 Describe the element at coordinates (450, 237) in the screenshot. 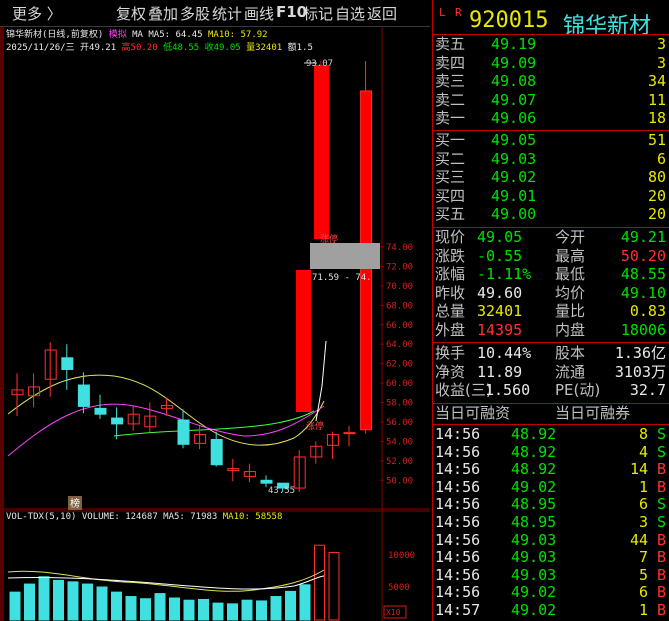

I see `stat-label-left: 现价` at that location.